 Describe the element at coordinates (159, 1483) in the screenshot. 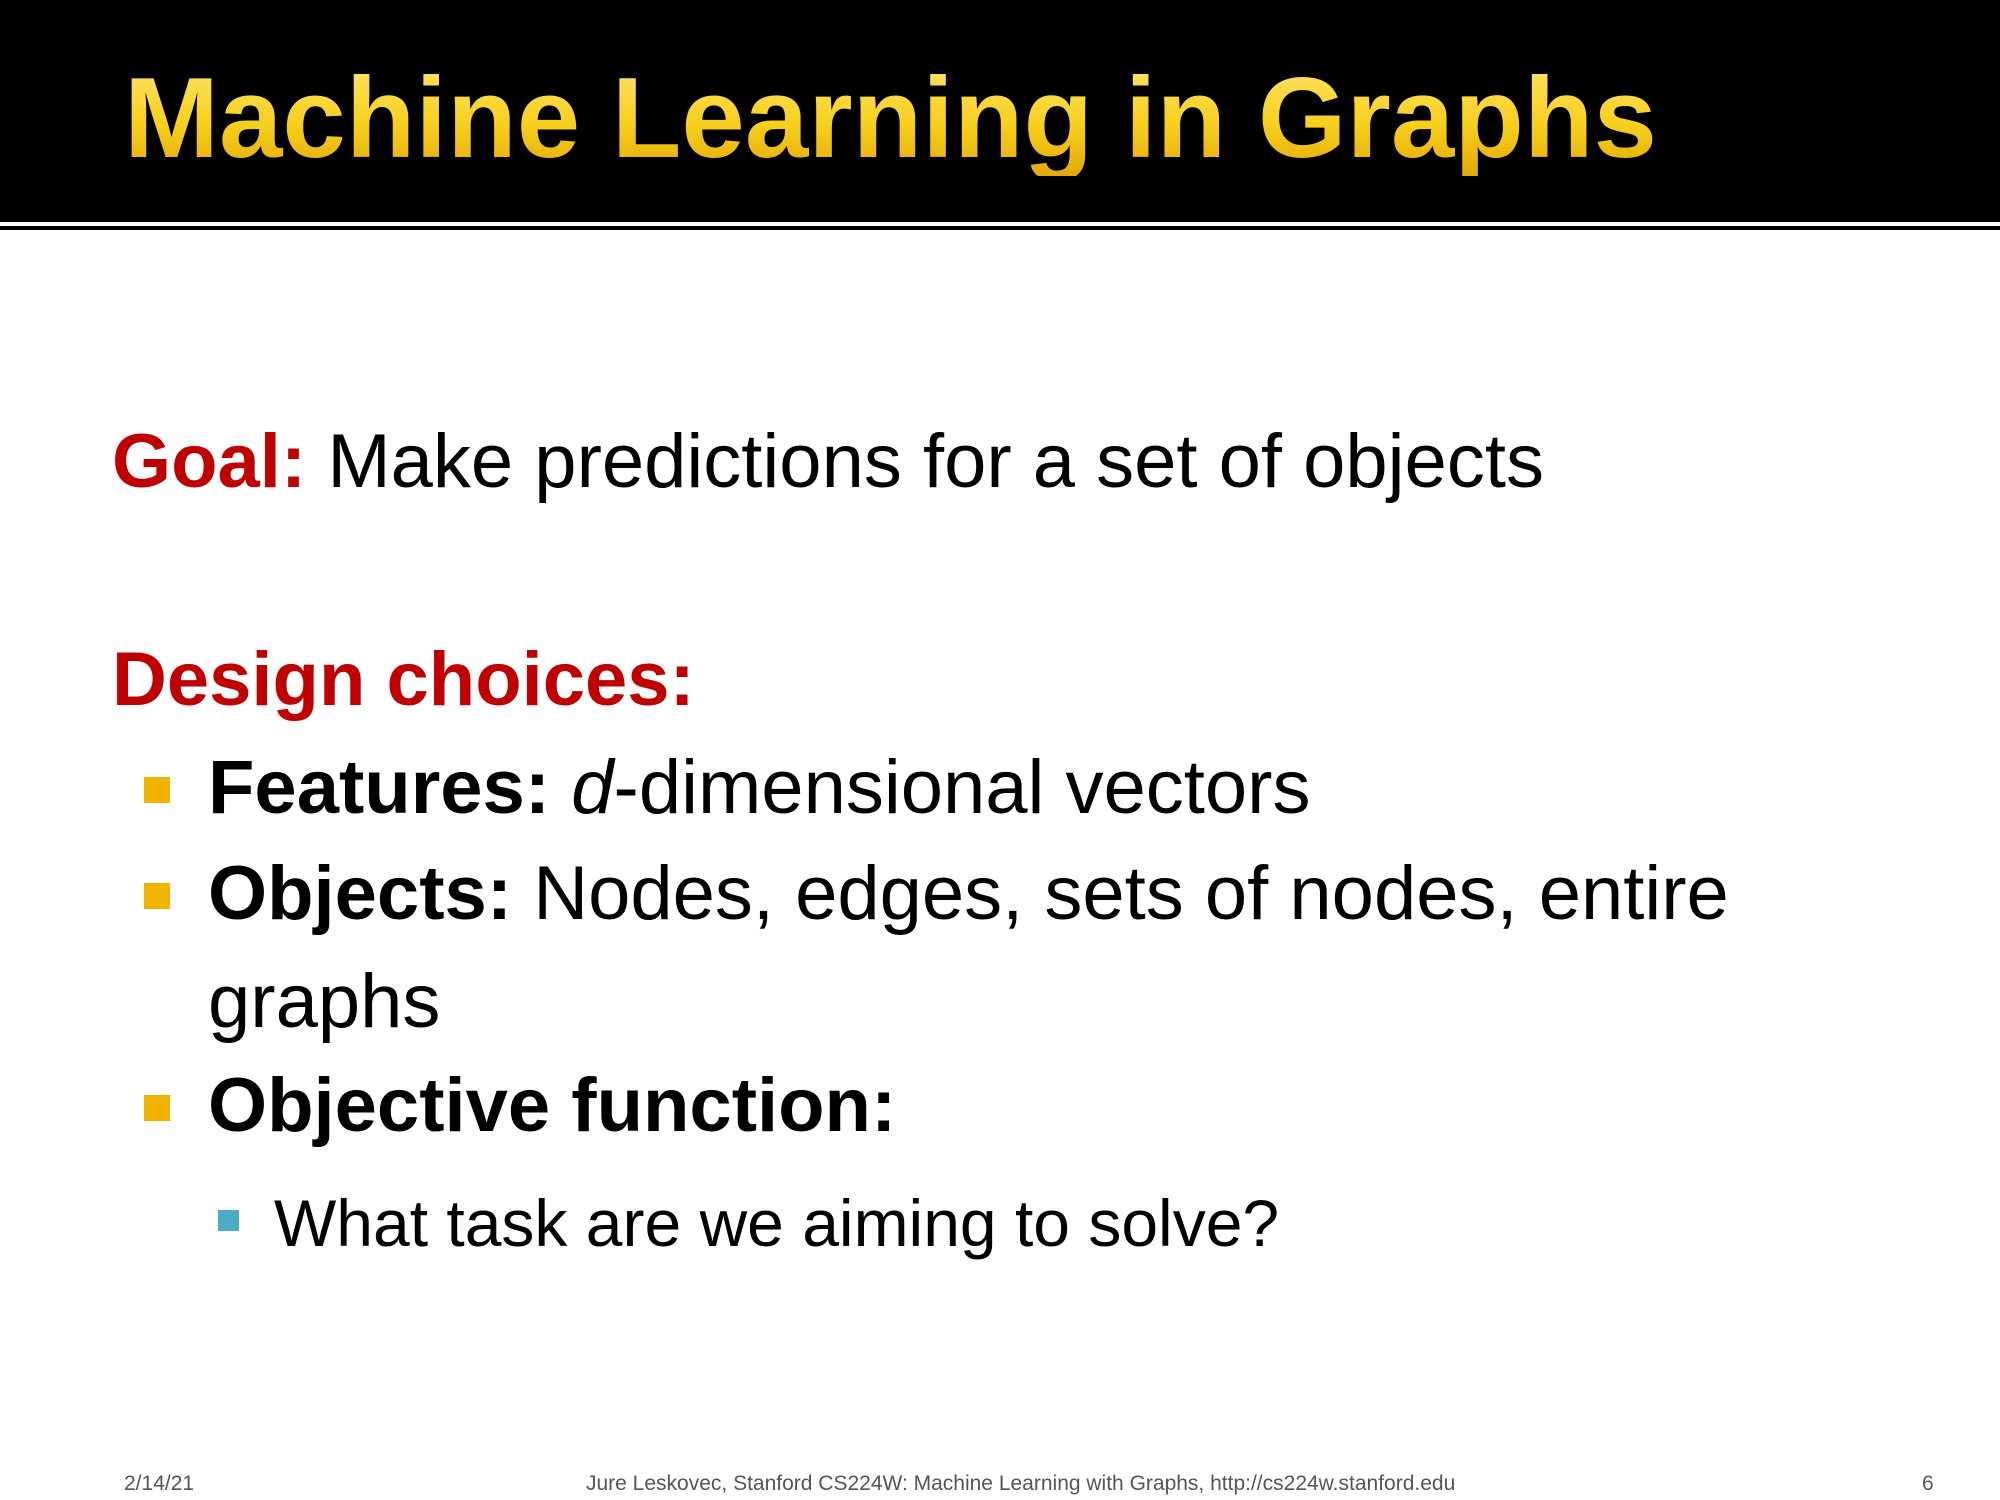

I see `footer-date: 2/14/21` at that location.